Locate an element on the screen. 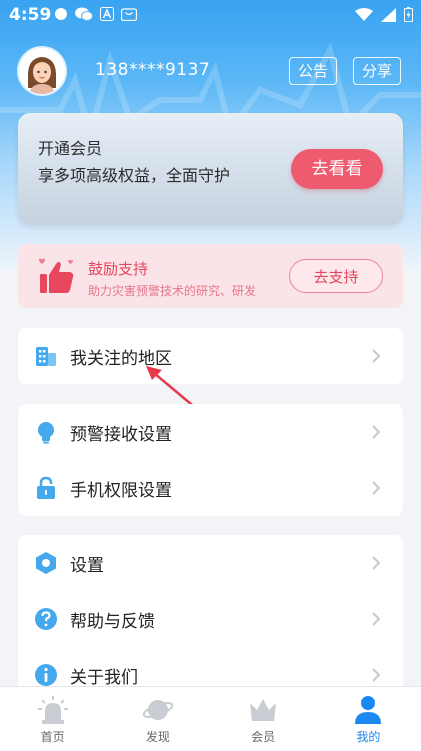  menu-item-followed-regions: 我关注的地区 is located at coordinates (210, 356).